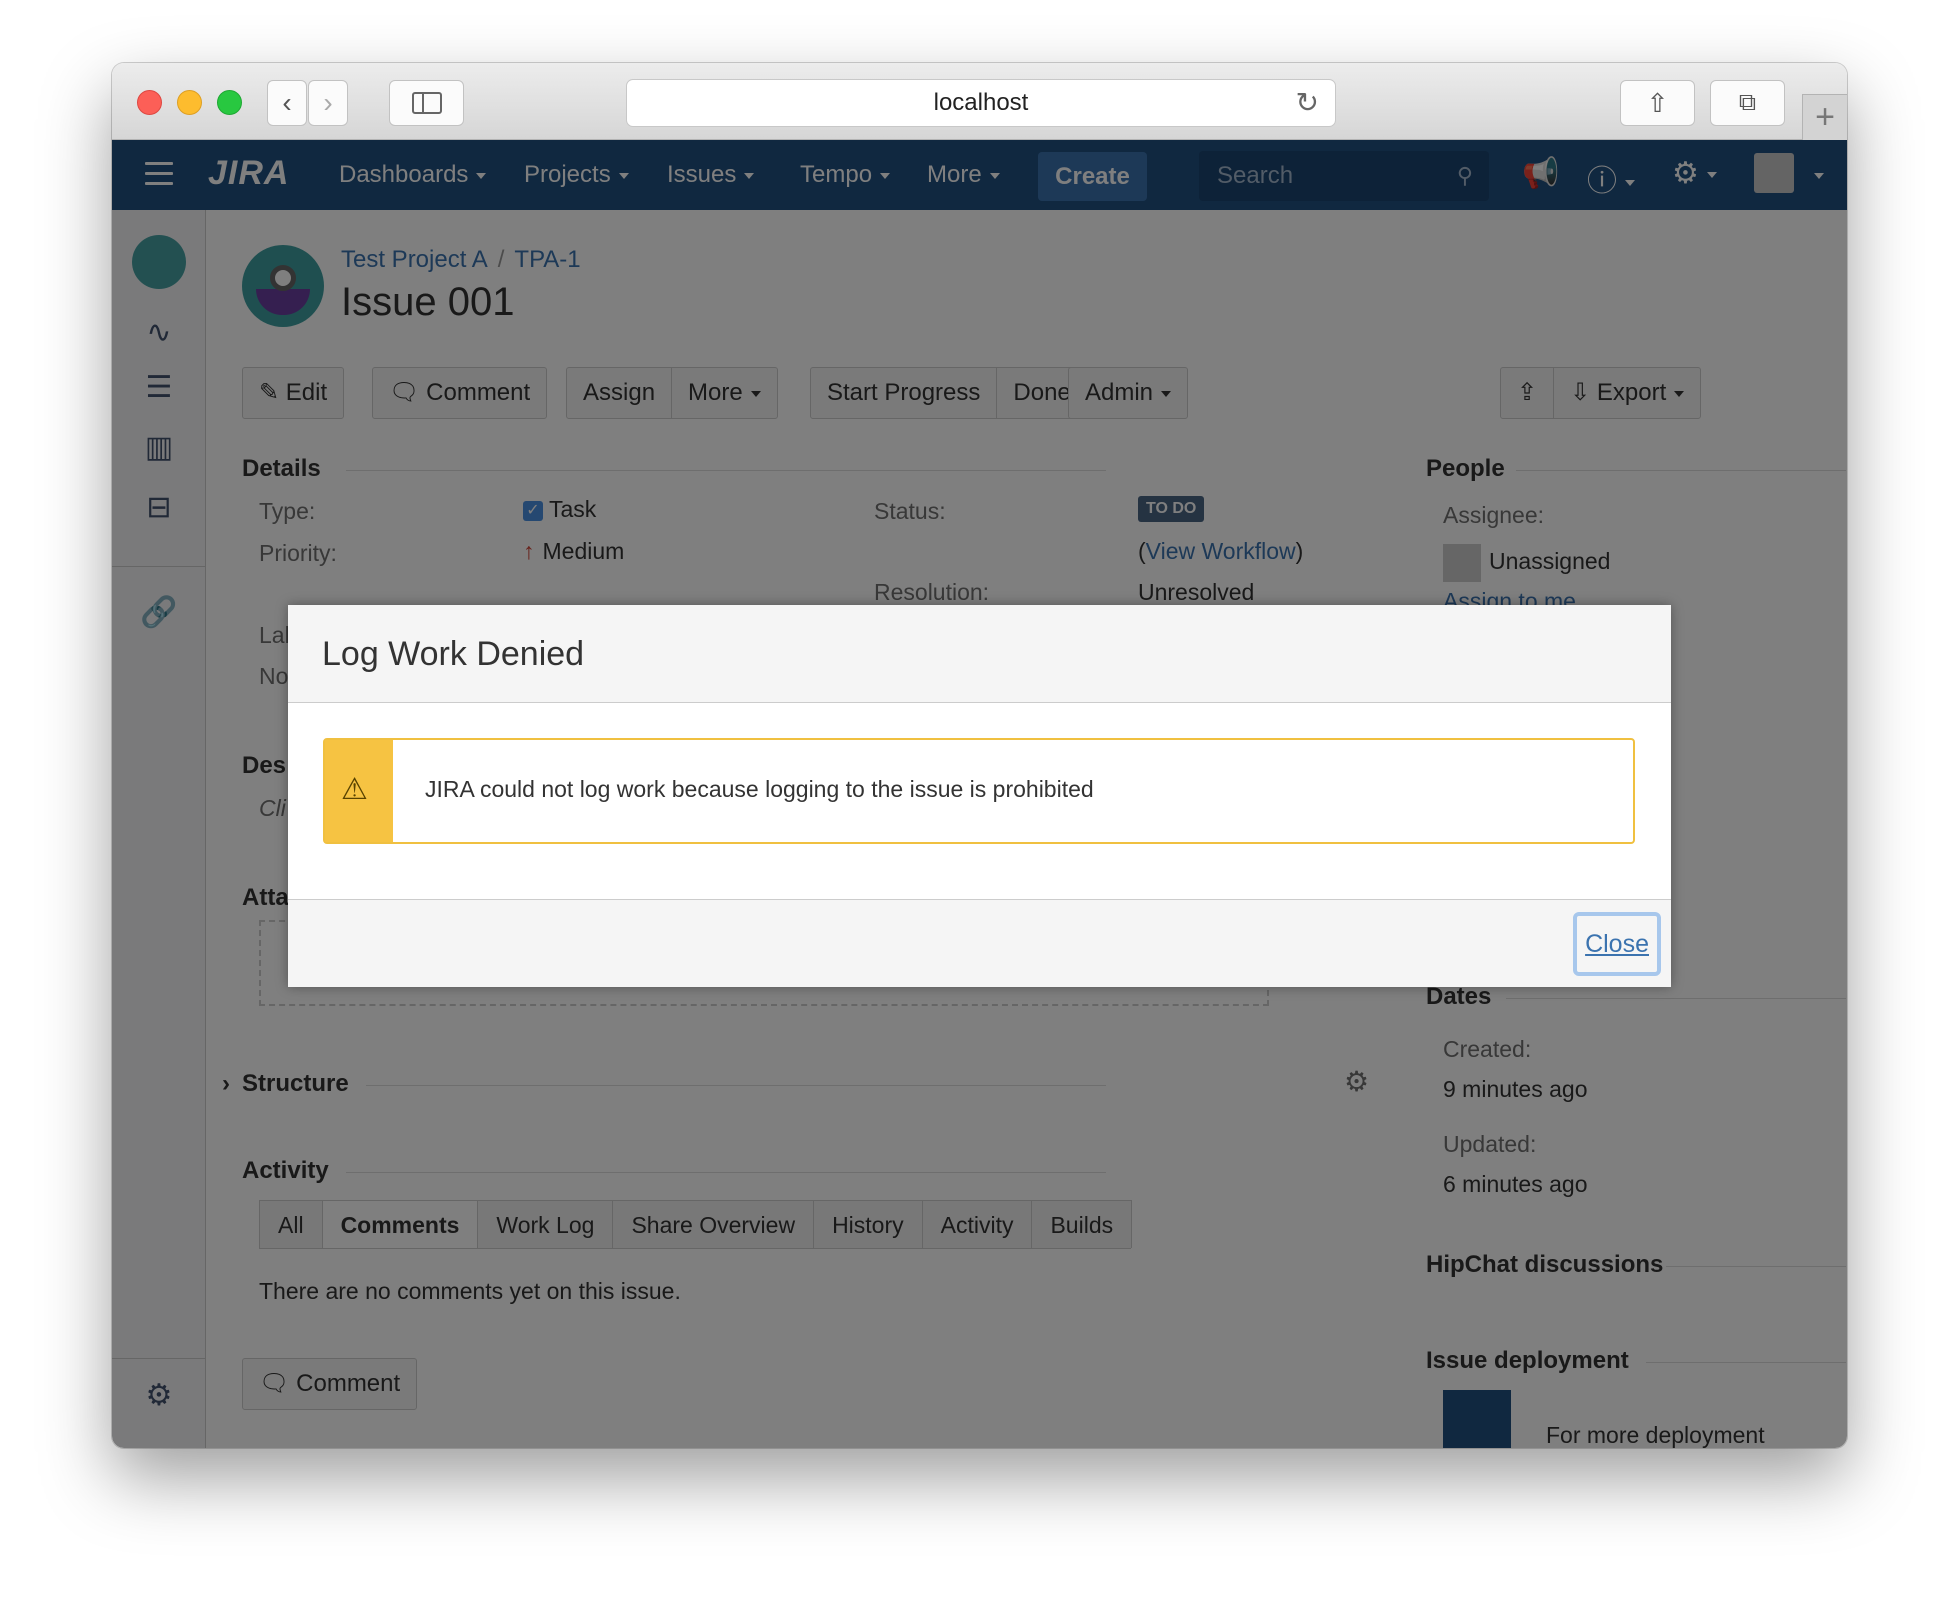  I want to click on dialog-header: Log Work Denied, so click(979, 654).